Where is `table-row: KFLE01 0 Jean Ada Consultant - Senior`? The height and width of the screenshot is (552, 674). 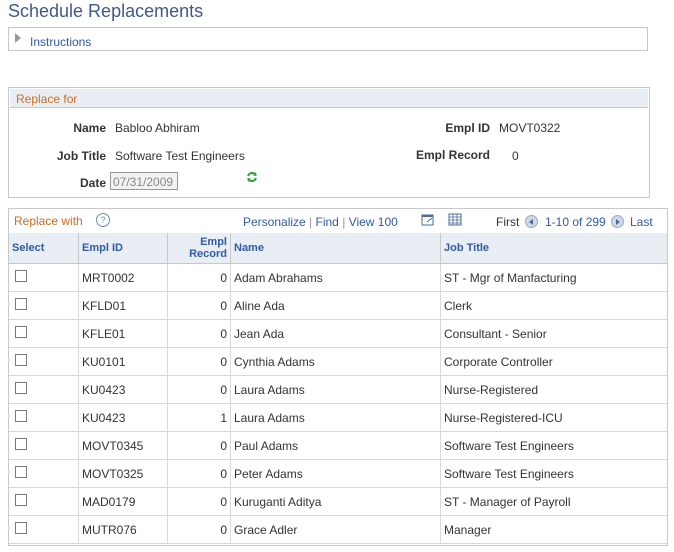
table-row: KFLE01 0 Jean Ada Consultant - Senior is located at coordinates (338, 333).